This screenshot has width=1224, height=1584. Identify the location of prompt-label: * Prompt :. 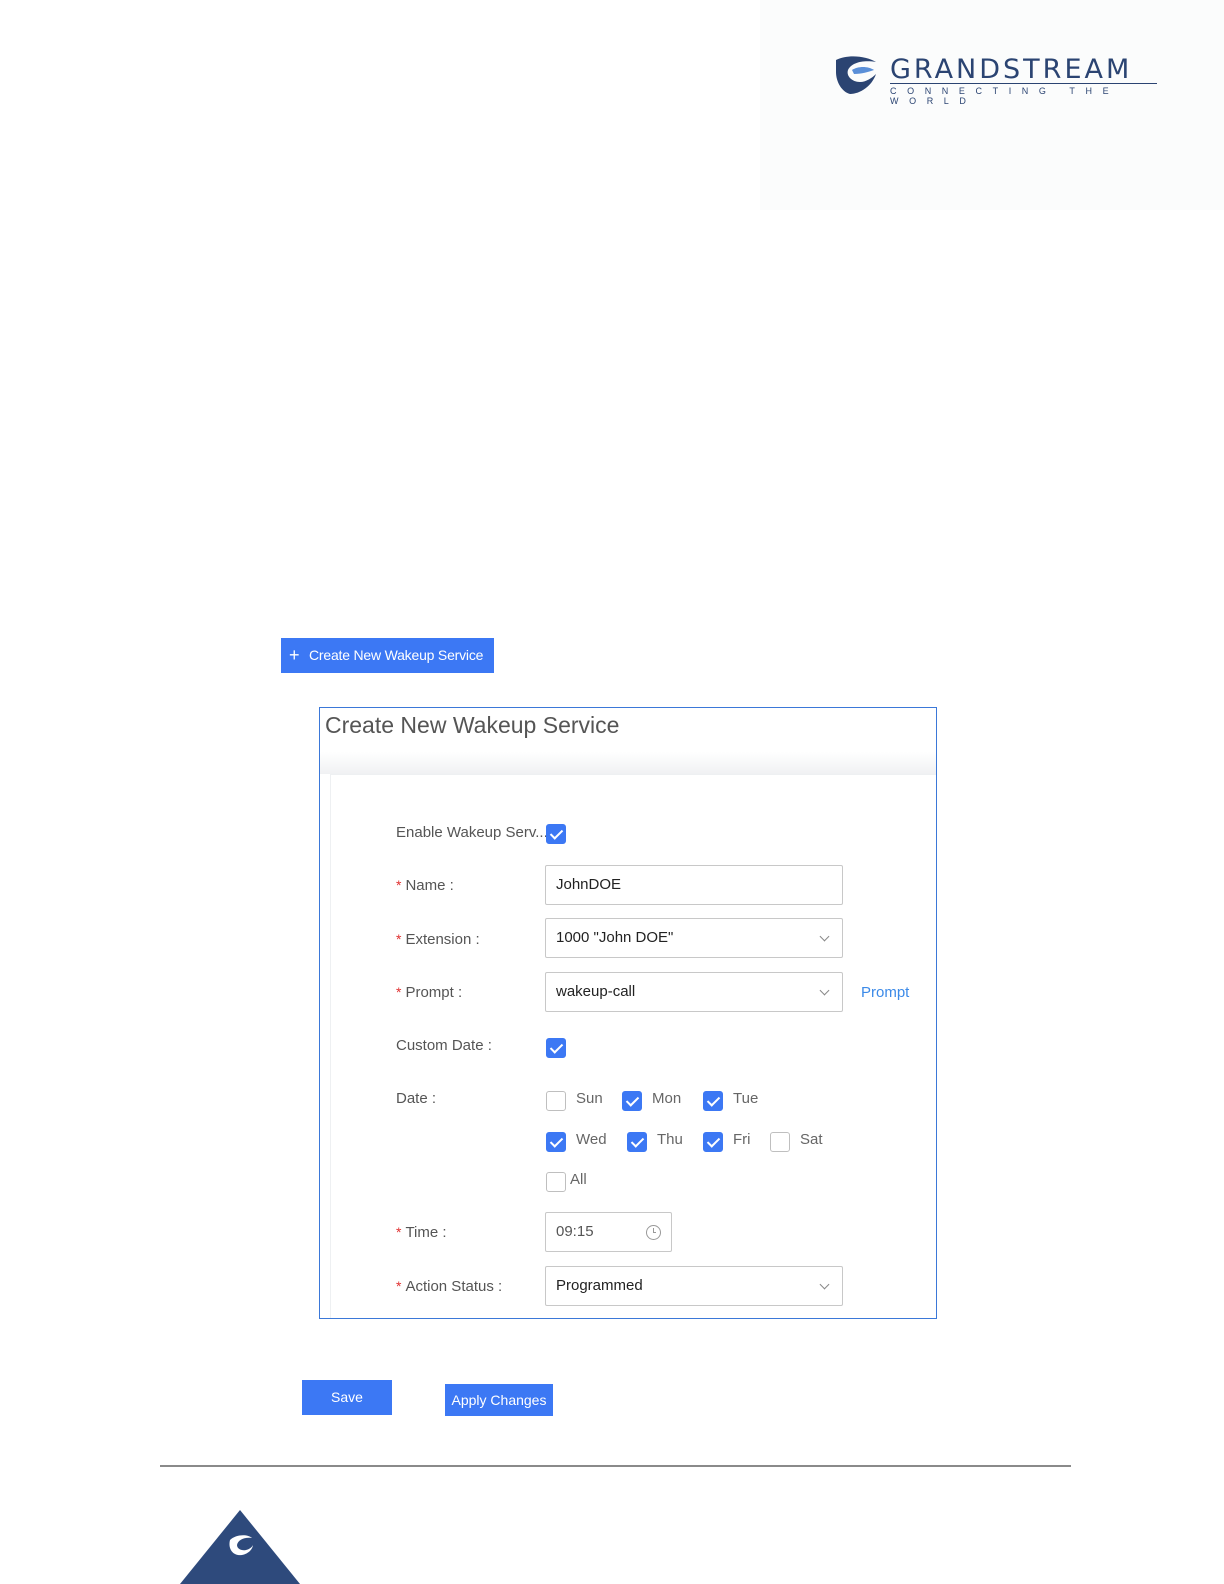
(429, 992).